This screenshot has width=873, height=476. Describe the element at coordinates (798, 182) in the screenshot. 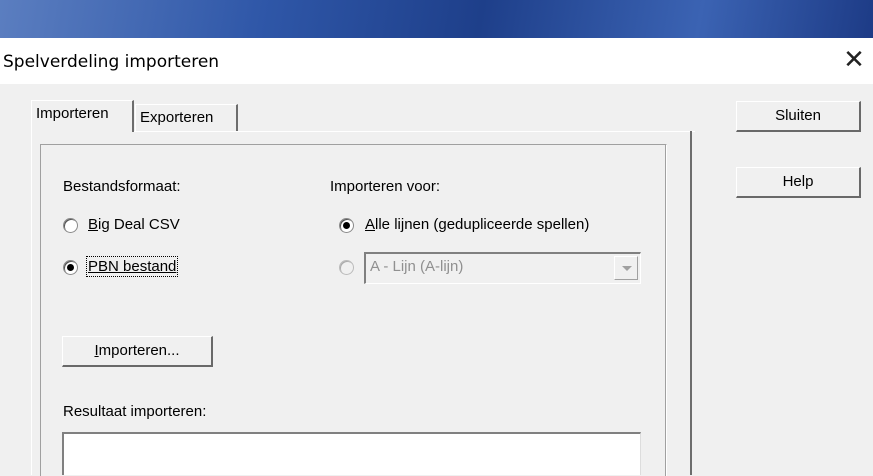

I see `help-button: Help` at that location.